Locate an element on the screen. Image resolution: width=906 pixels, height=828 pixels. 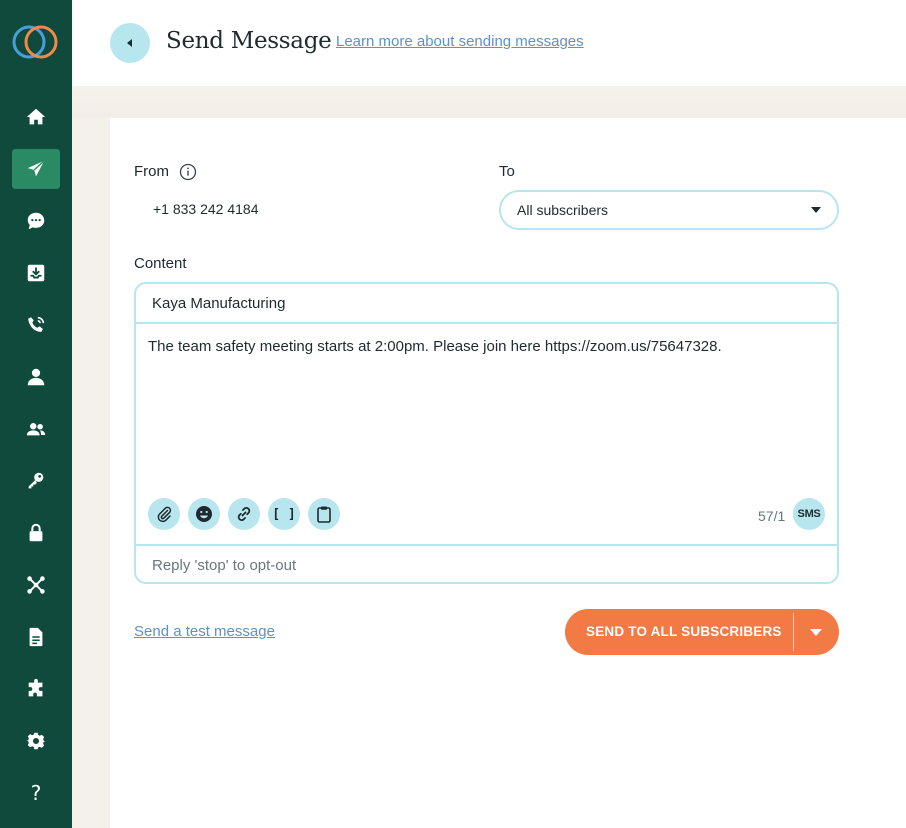
channel-badge: SMS is located at coordinates (809, 514).